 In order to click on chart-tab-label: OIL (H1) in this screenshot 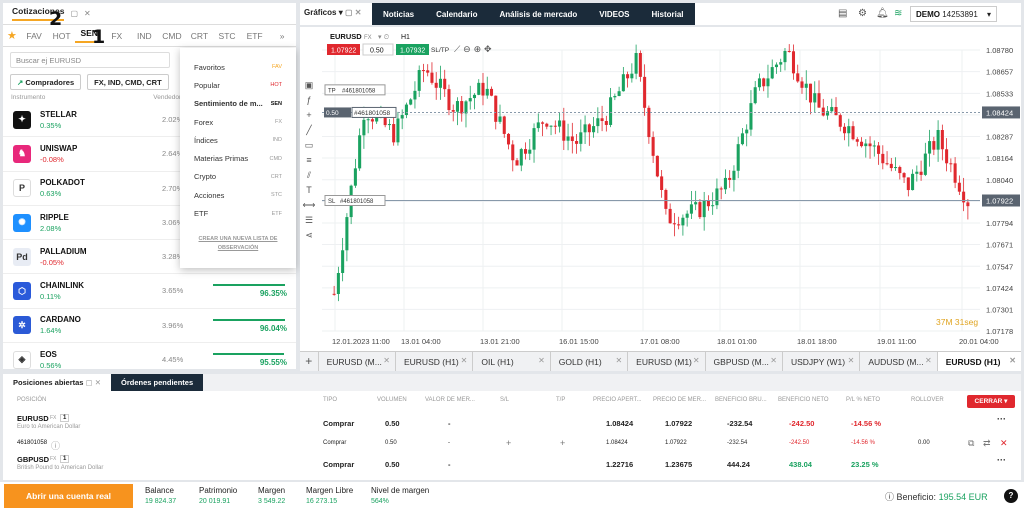, I will do `click(497, 362)`.